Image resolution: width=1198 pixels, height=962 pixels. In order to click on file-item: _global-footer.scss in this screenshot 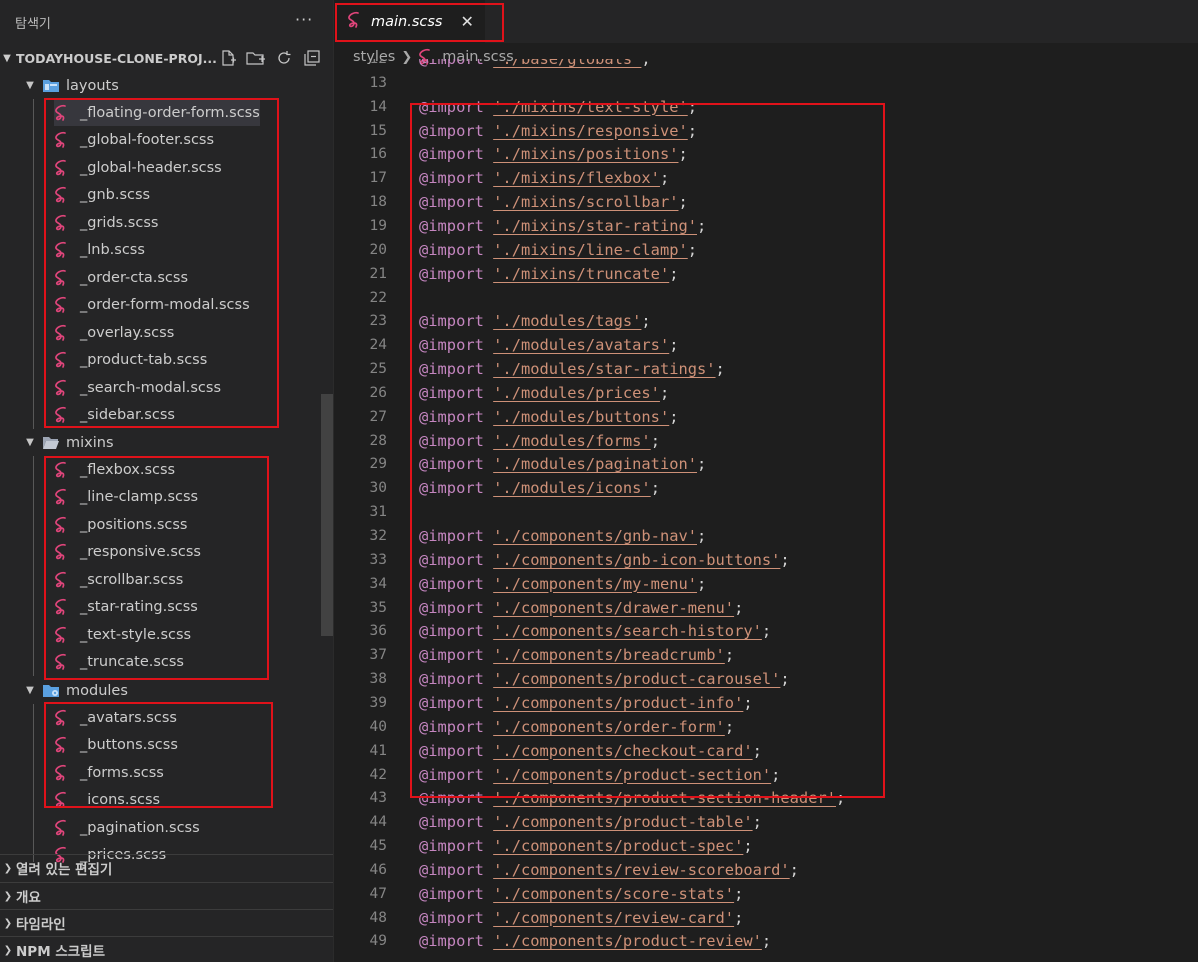, I will do `click(134, 140)`.